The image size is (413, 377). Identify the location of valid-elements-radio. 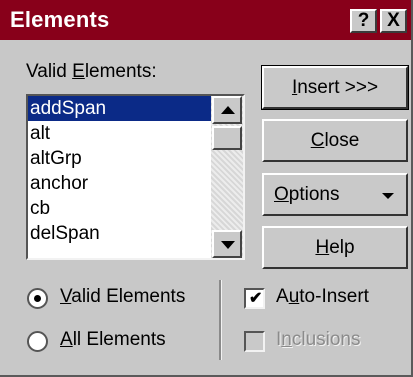
(37, 298).